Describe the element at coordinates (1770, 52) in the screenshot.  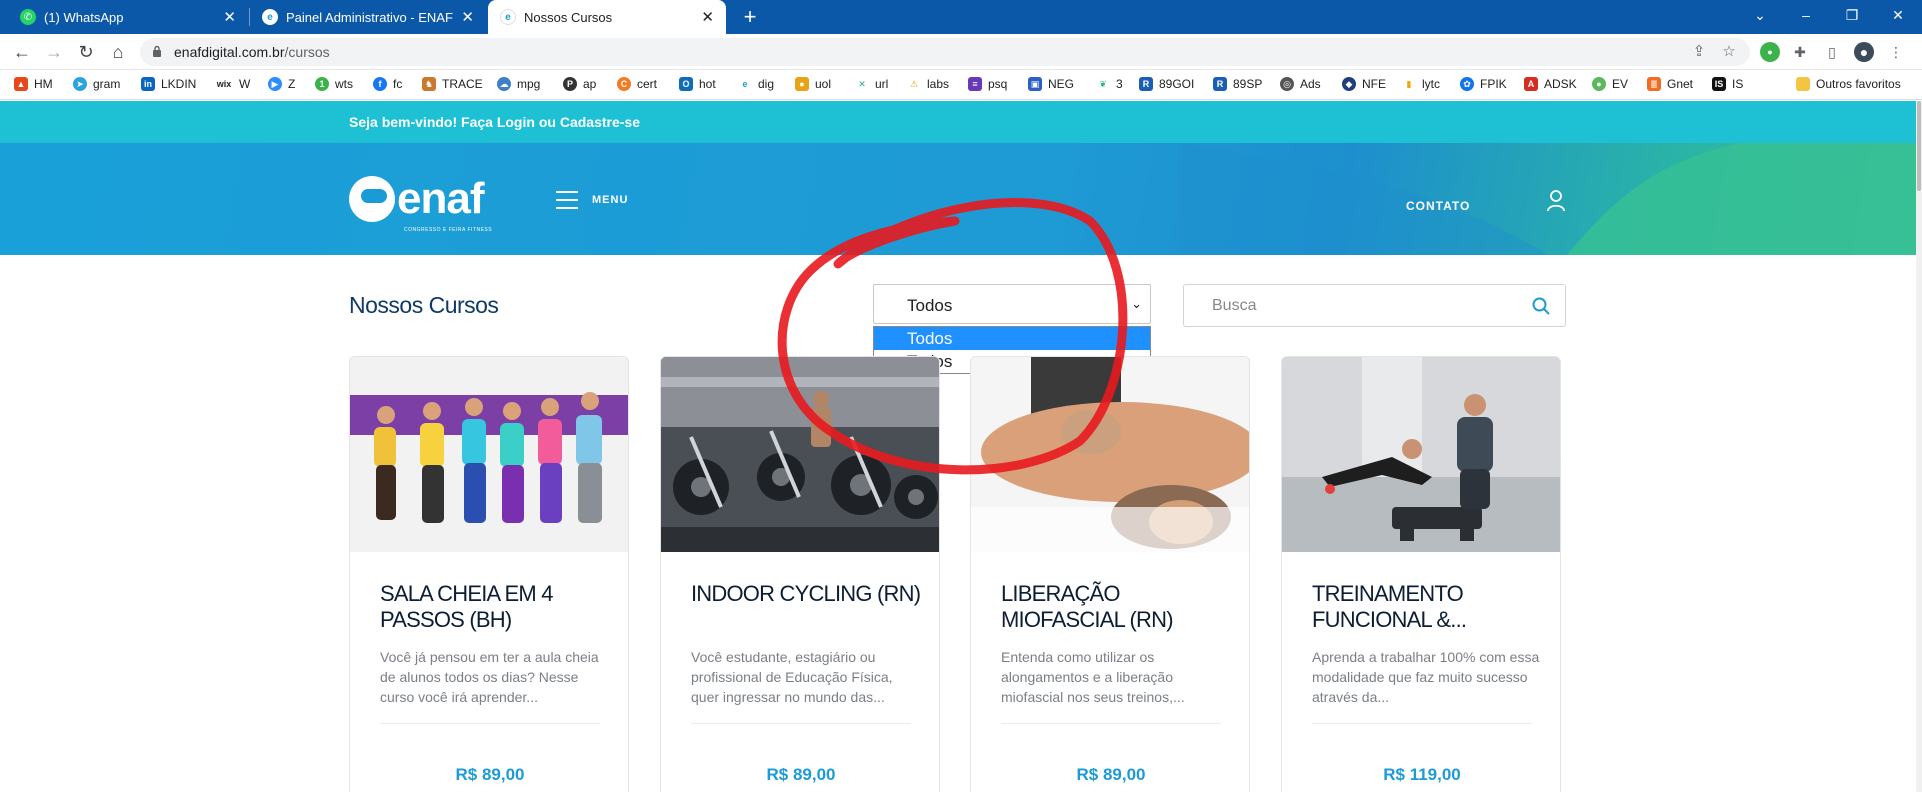
I see `extension-icon: ●` at that location.